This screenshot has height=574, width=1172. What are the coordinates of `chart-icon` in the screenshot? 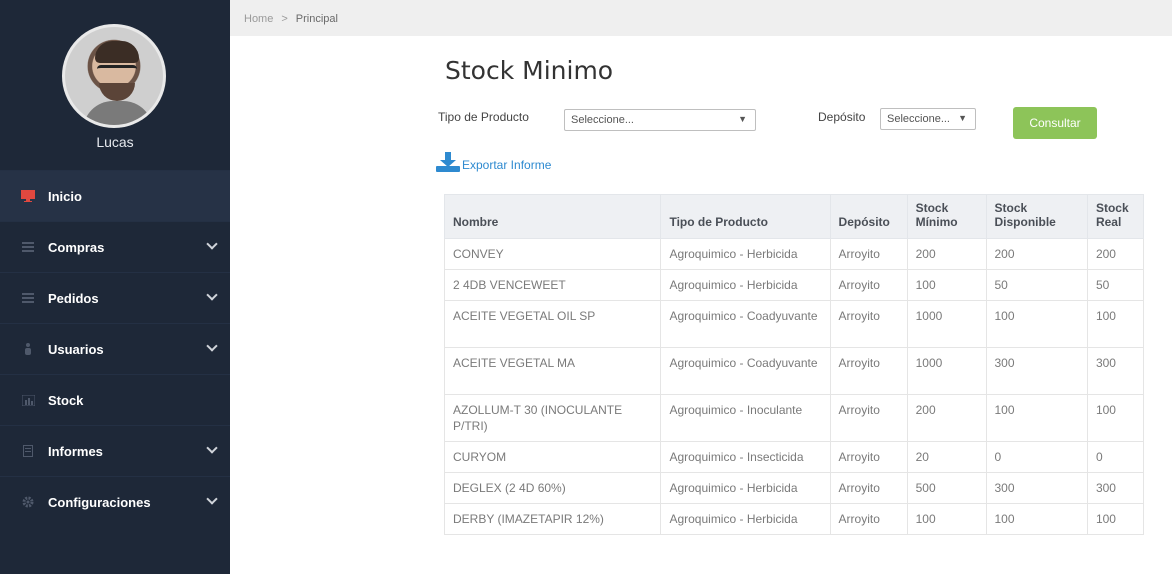 It's located at (28, 400).